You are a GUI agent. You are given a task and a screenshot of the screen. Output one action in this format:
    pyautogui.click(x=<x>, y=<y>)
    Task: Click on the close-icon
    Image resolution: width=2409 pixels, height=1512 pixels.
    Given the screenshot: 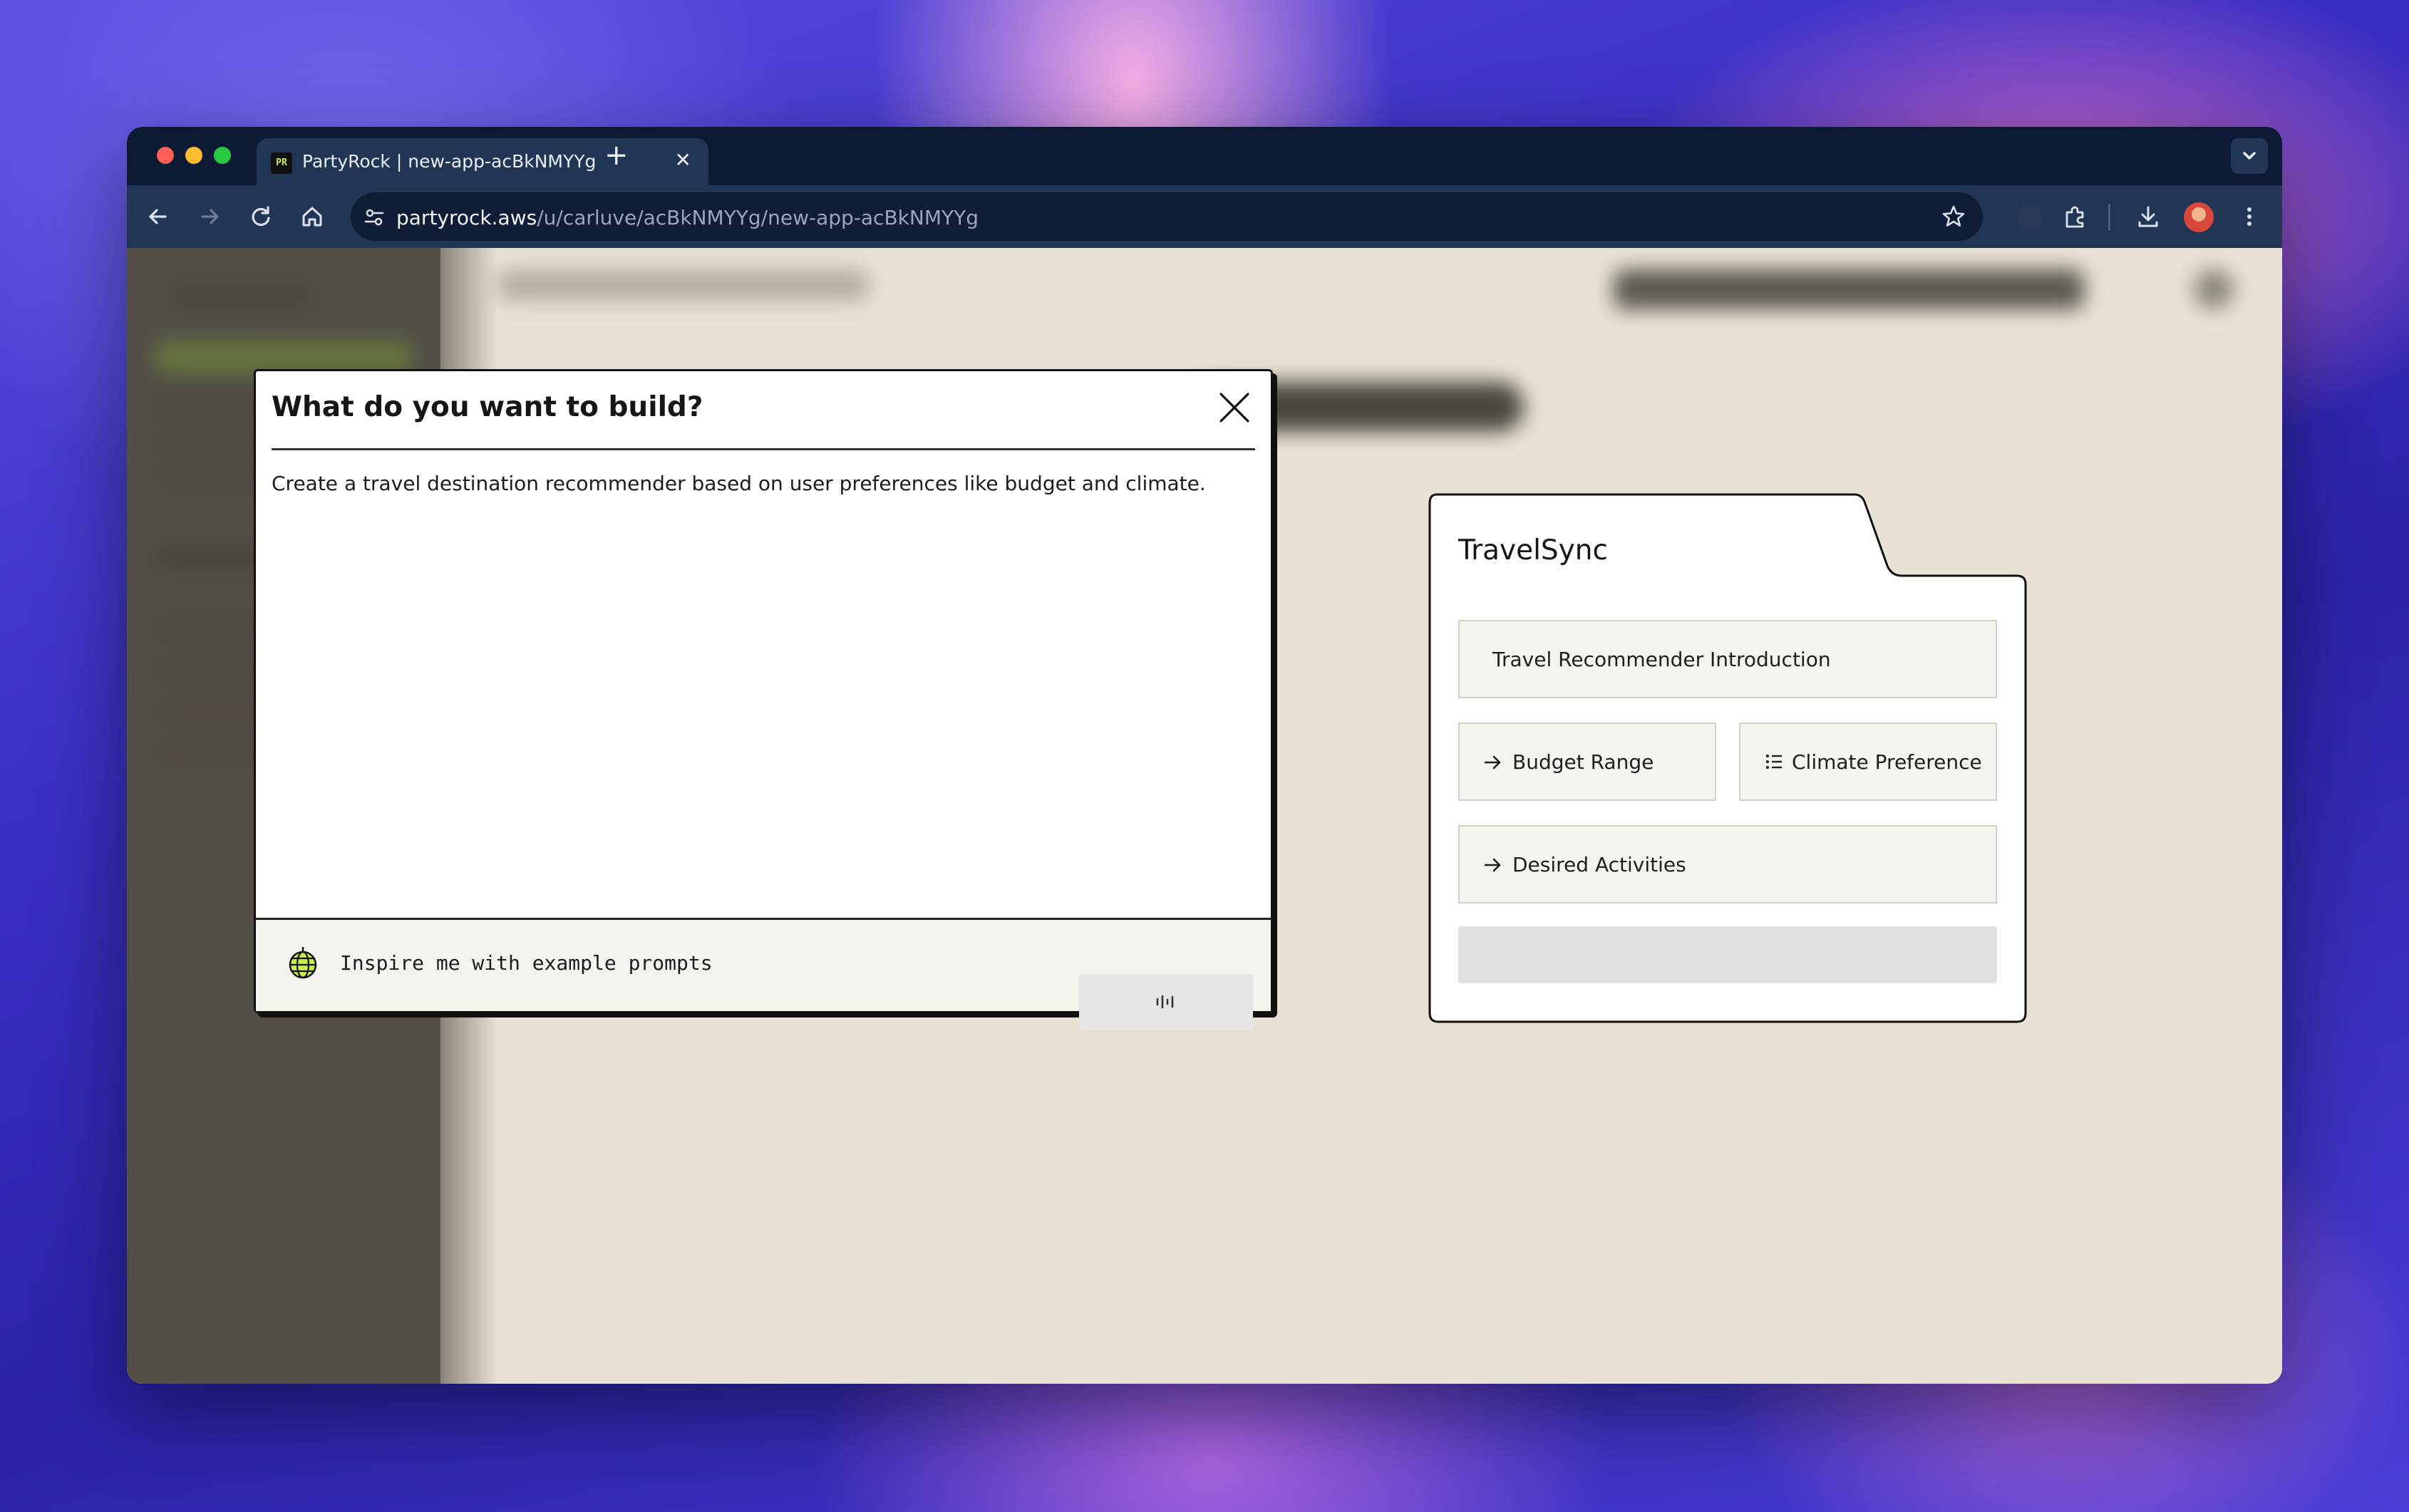 What is the action you would take?
    pyautogui.click(x=1234, y=408)
    